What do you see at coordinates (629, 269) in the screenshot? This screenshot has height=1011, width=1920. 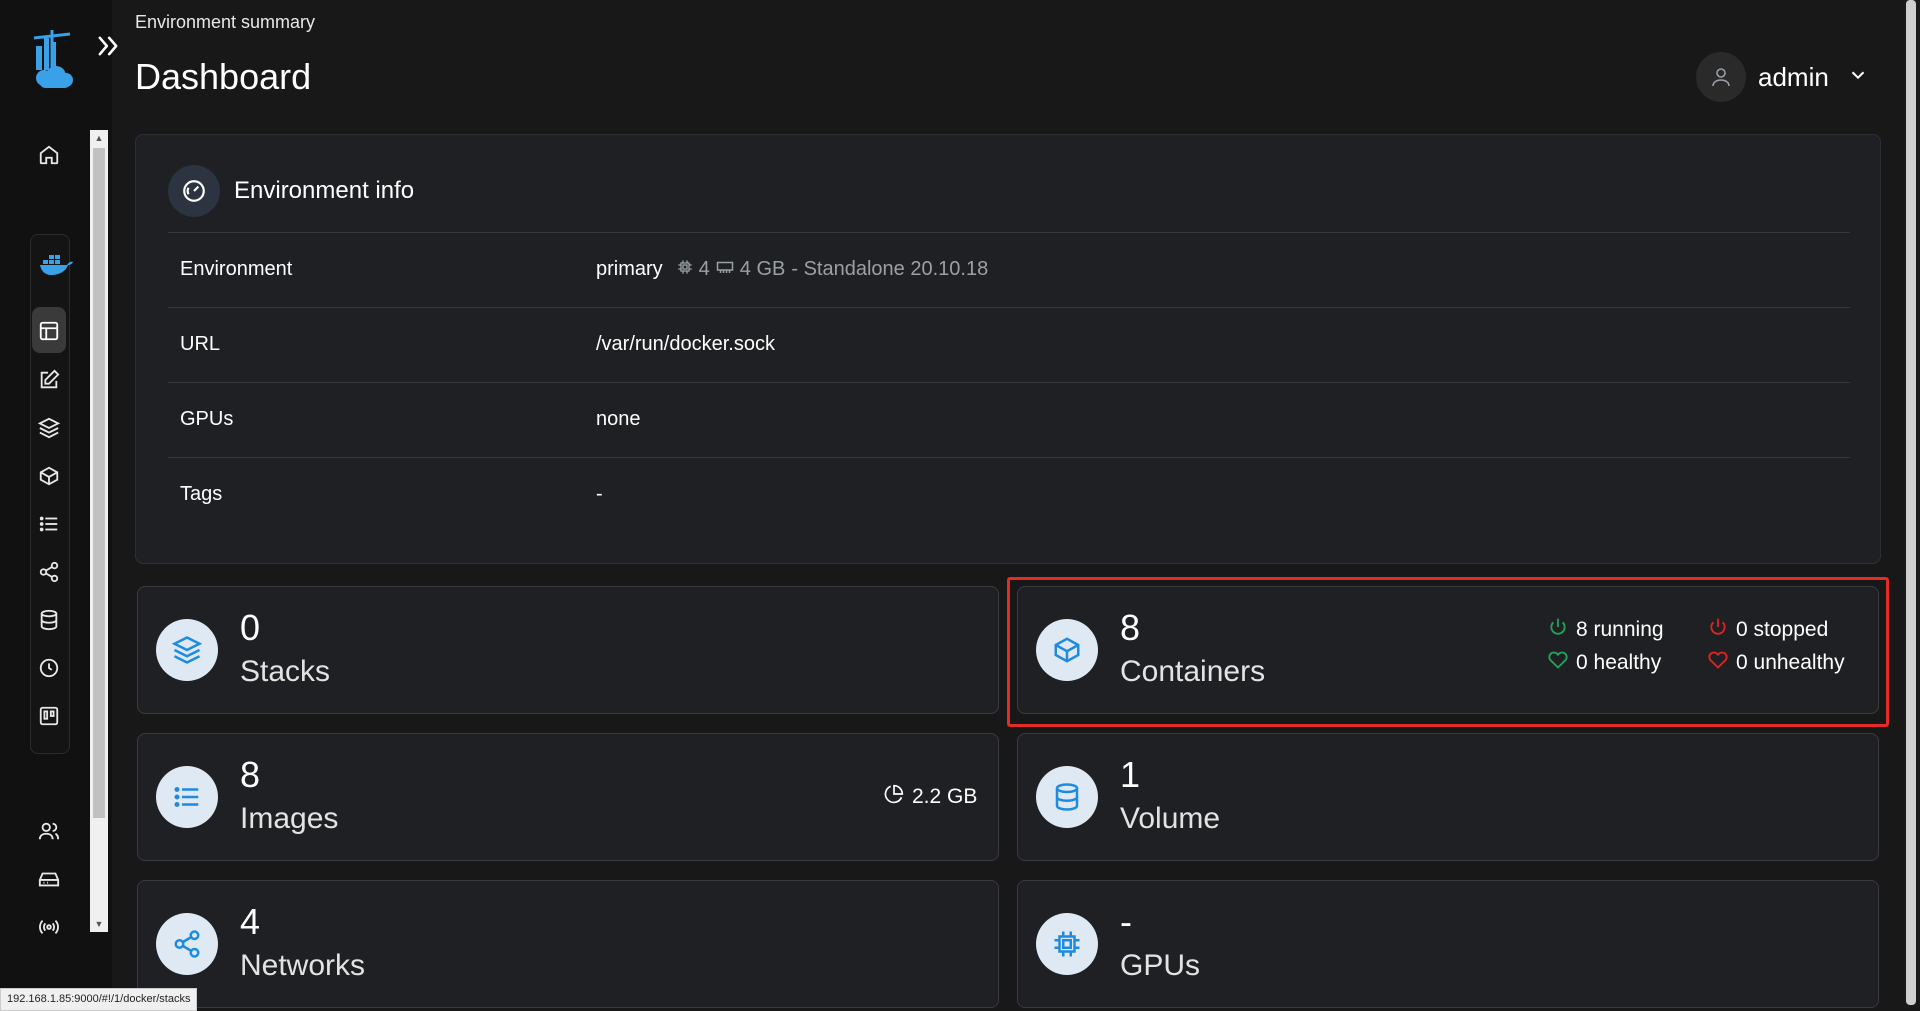 I see `environment-name: primary` at bounding box center [629, 269].